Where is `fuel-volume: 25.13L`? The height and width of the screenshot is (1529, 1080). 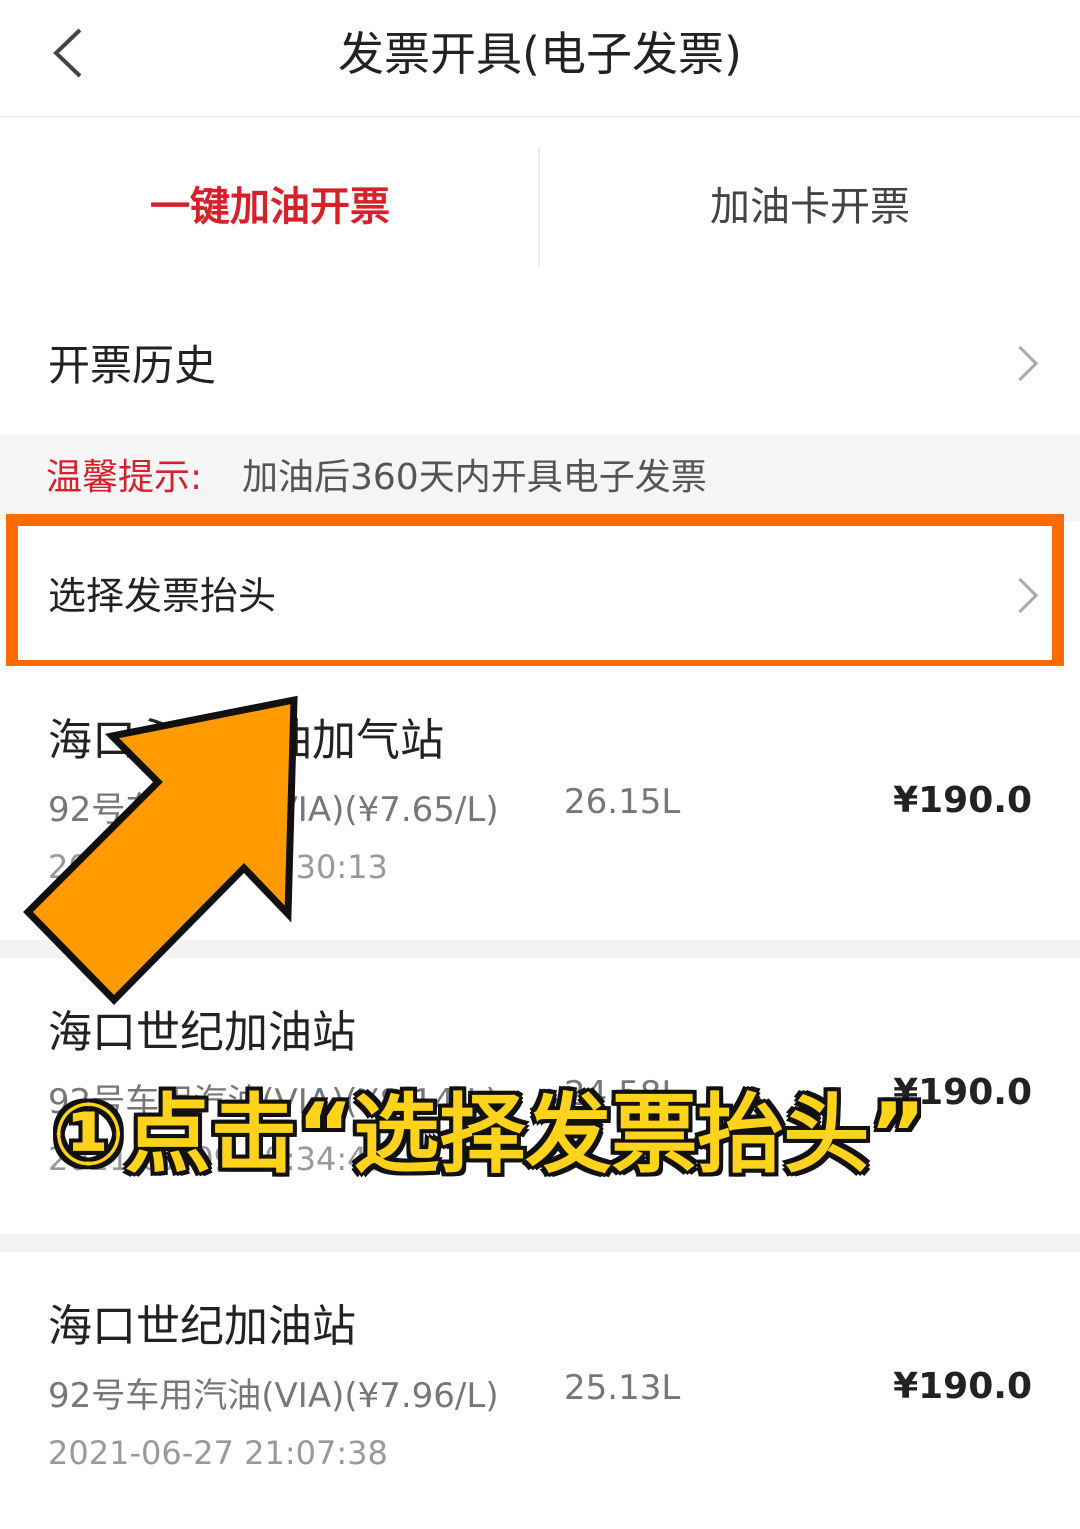 fuel-volume: 25.13L is located at coordinates (622, 1388).